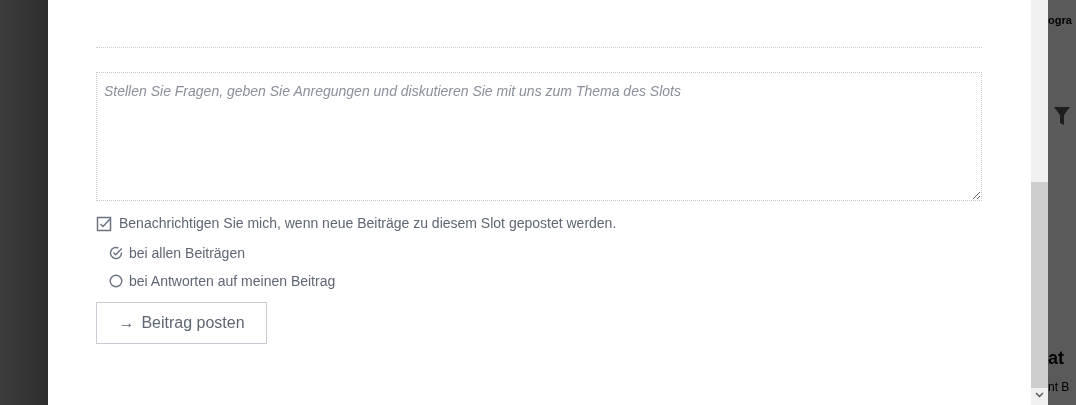 The width and height of the screenshot is (1076, 405). I want to click on scrollbar-thumb, so click(1039, 285).